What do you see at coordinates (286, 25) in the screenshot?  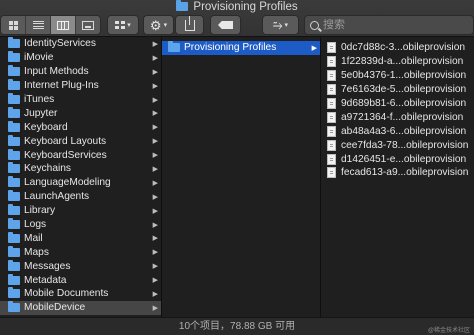 I see `chevron-down-icon: ▾` at bounding box center [286, 25].